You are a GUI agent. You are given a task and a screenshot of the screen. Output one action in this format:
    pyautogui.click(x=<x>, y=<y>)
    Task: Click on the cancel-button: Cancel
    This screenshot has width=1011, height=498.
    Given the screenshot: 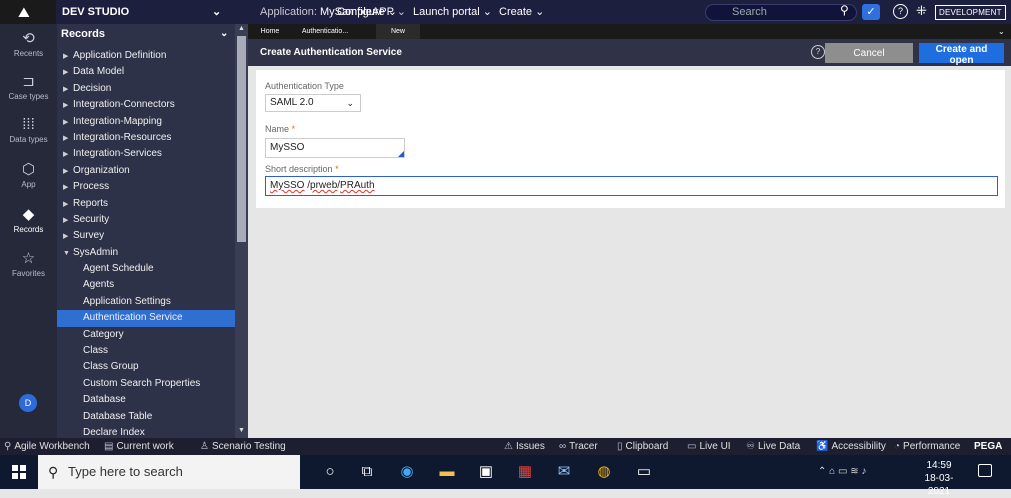 What is the action you would take?
    pyautogui.click(x=869, y=53)
    